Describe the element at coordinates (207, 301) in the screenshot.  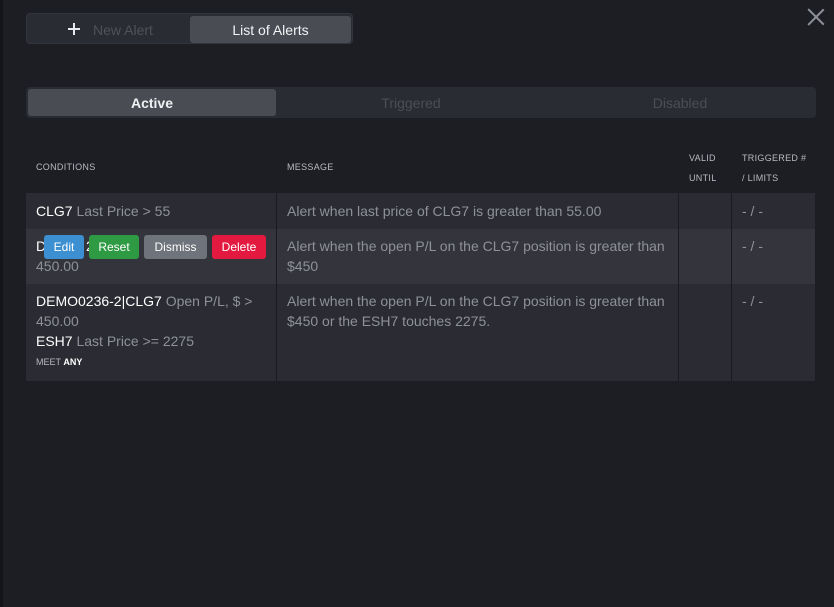
I see `condition: Open P/L, $ >` at that location.